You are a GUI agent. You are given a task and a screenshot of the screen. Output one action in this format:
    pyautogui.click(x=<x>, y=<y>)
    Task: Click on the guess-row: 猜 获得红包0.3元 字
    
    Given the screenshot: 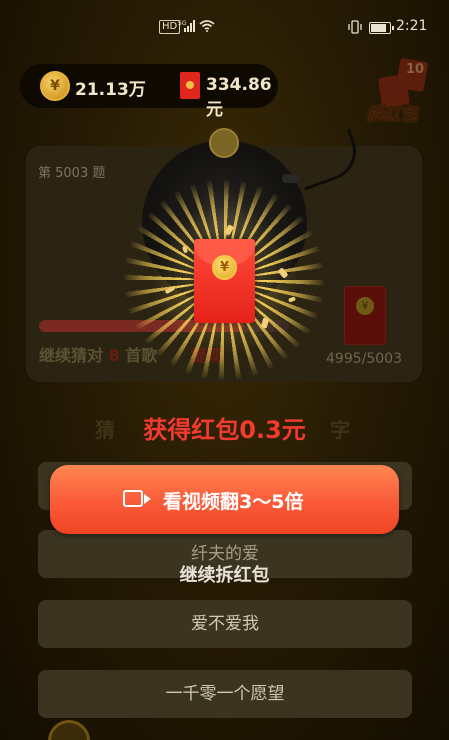 What is the action you would take?
    pyautogui.click(x=224, y=426)
    